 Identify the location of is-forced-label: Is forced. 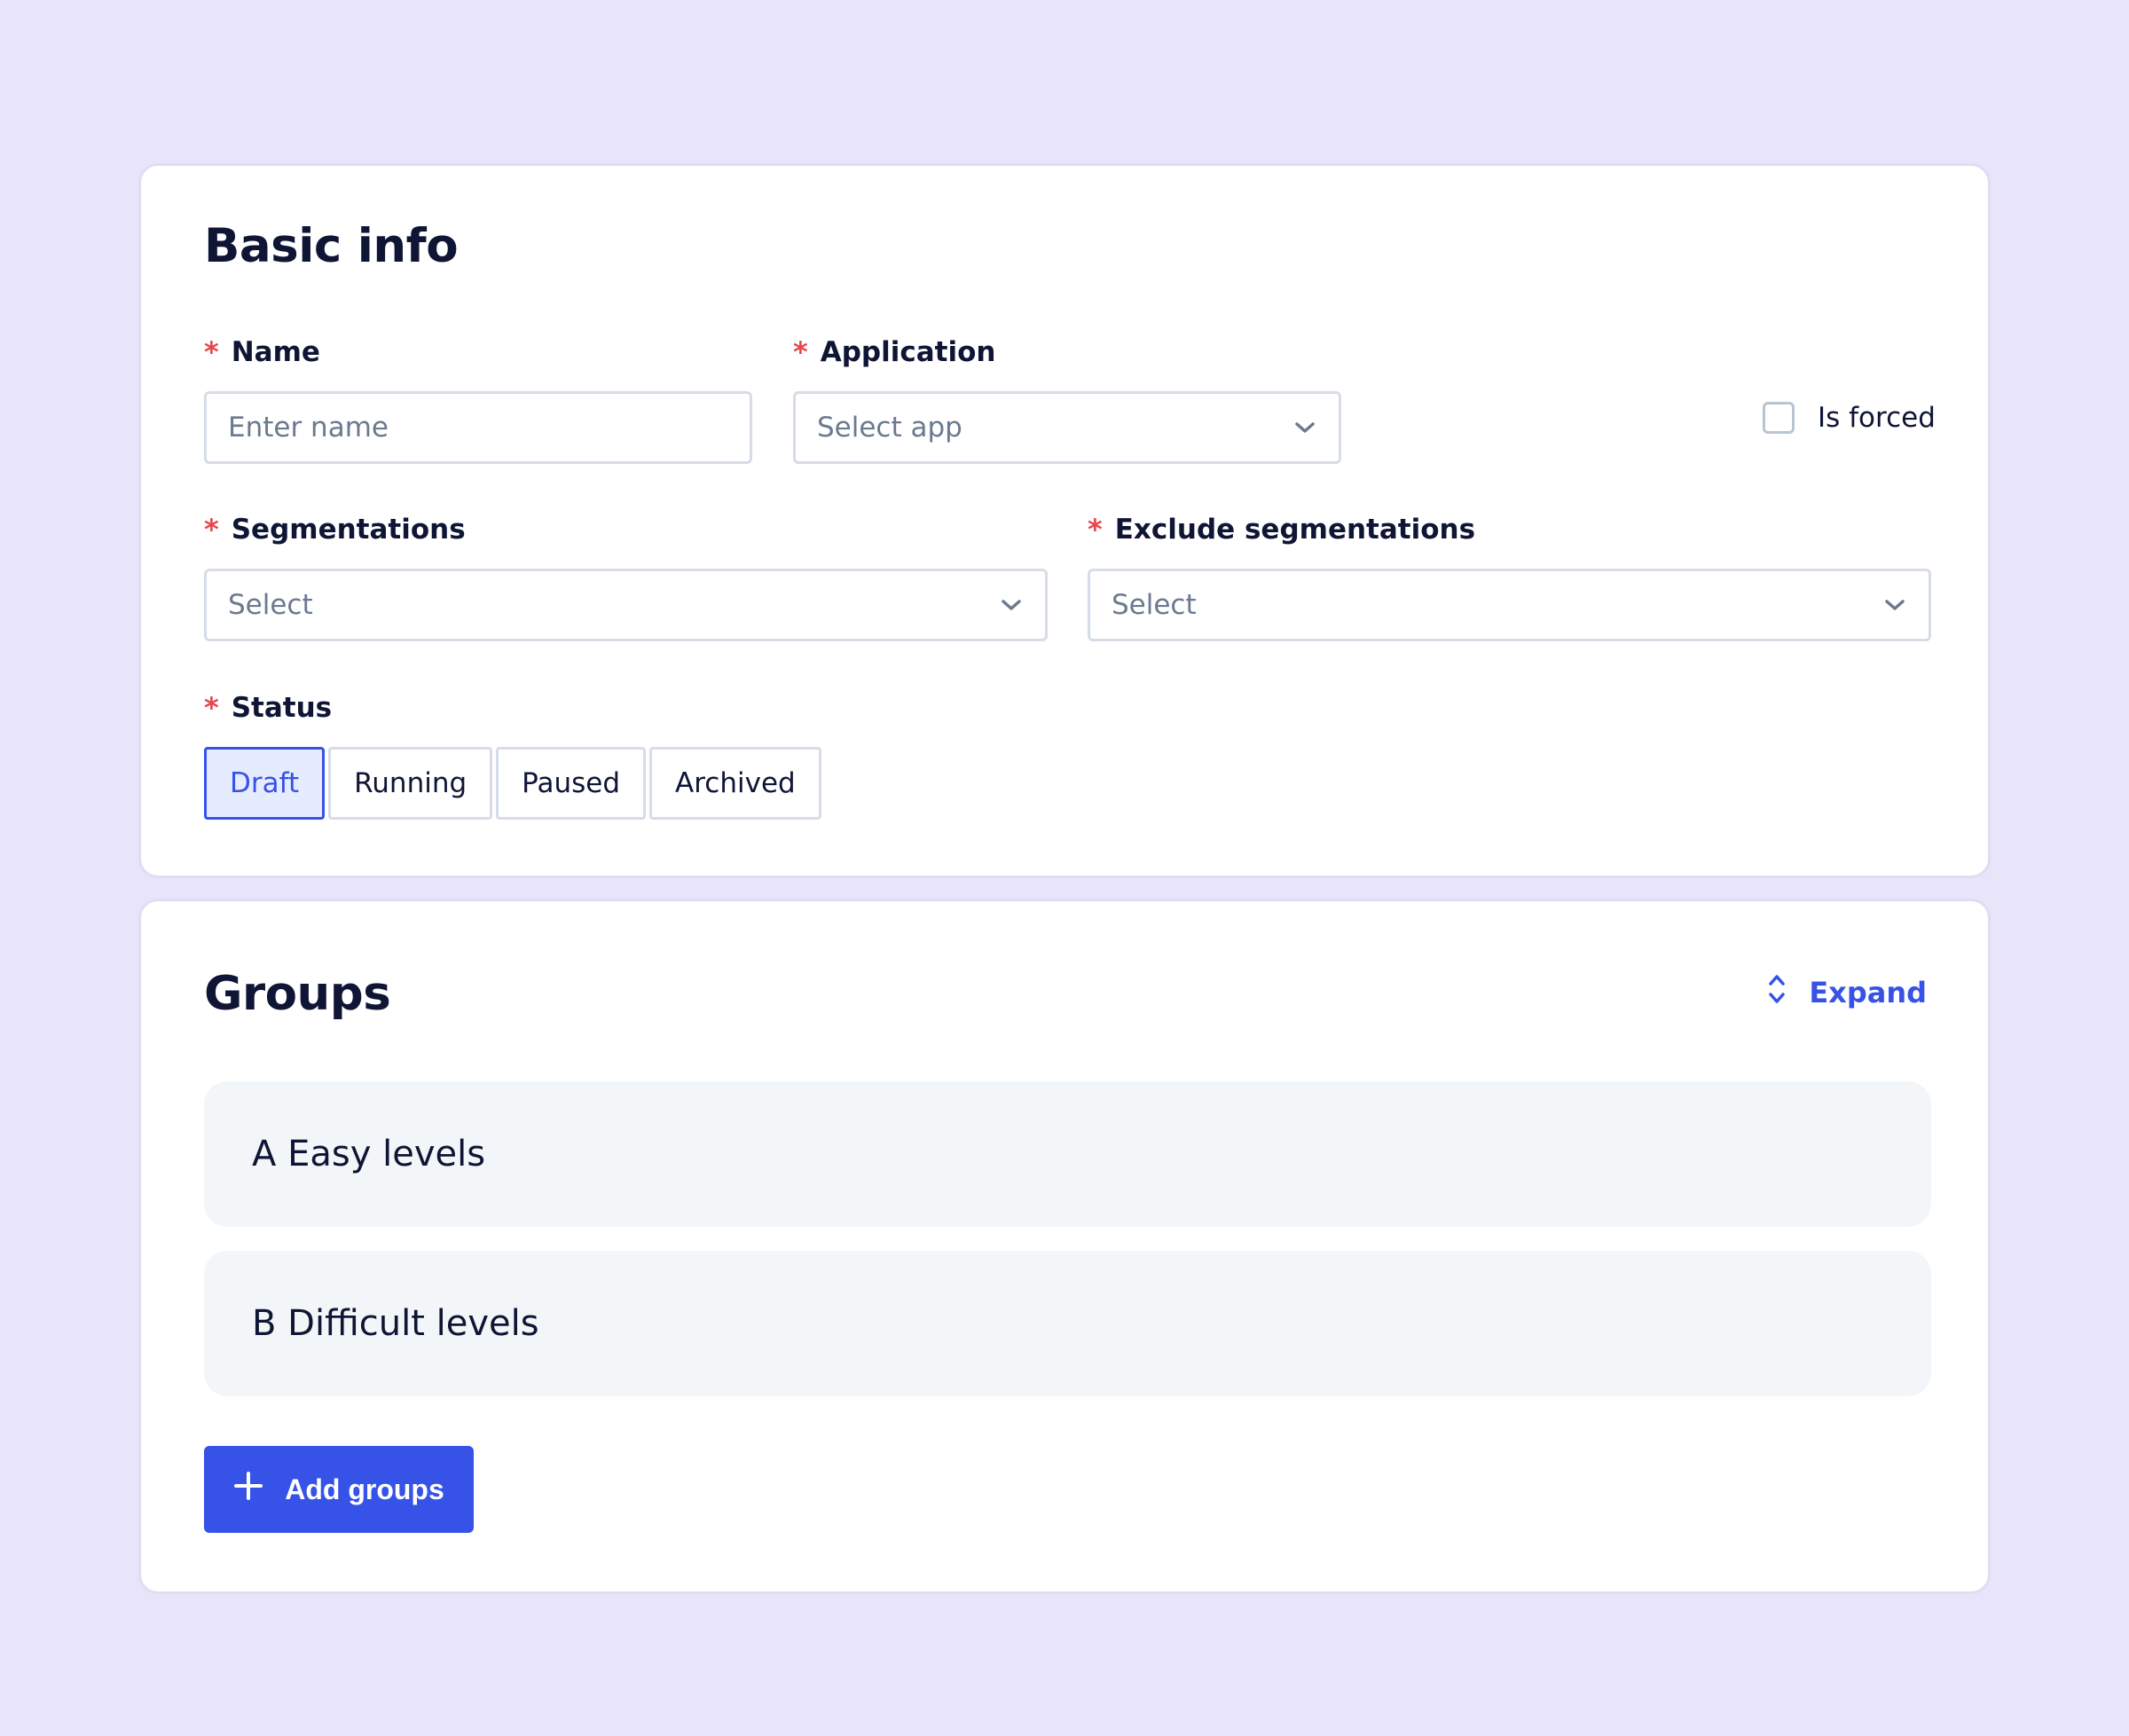
(1877, 418).